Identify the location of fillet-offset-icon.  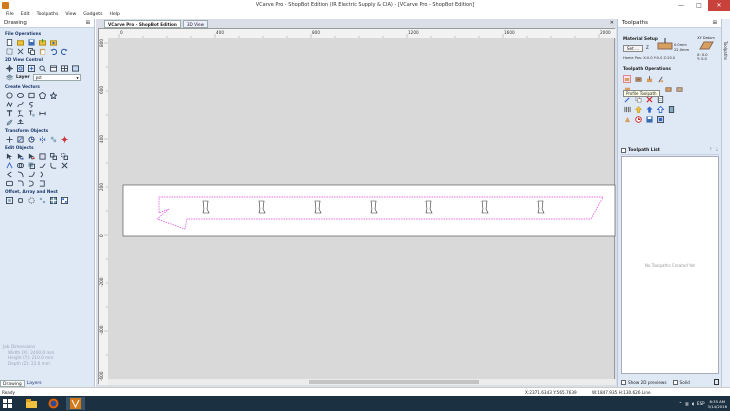
(20, 200).